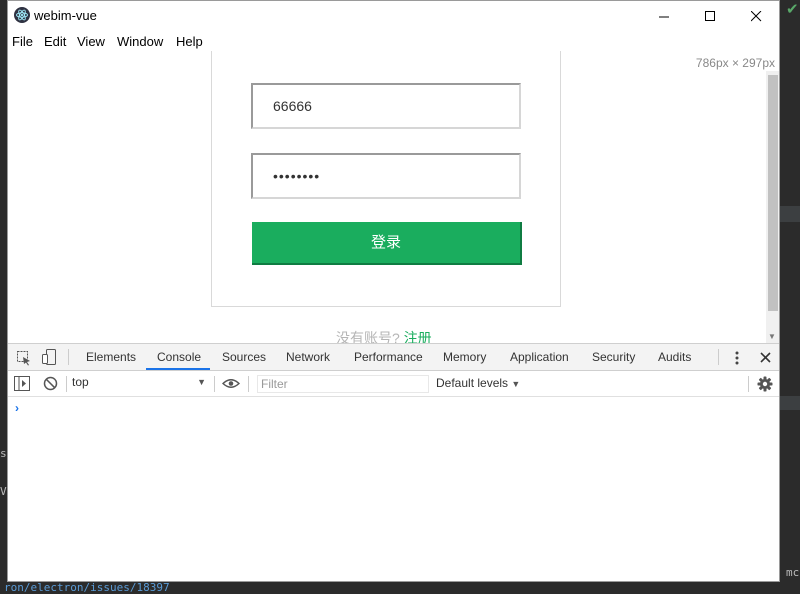  I want to click on password-field: ••••••••, so click(386, 176).